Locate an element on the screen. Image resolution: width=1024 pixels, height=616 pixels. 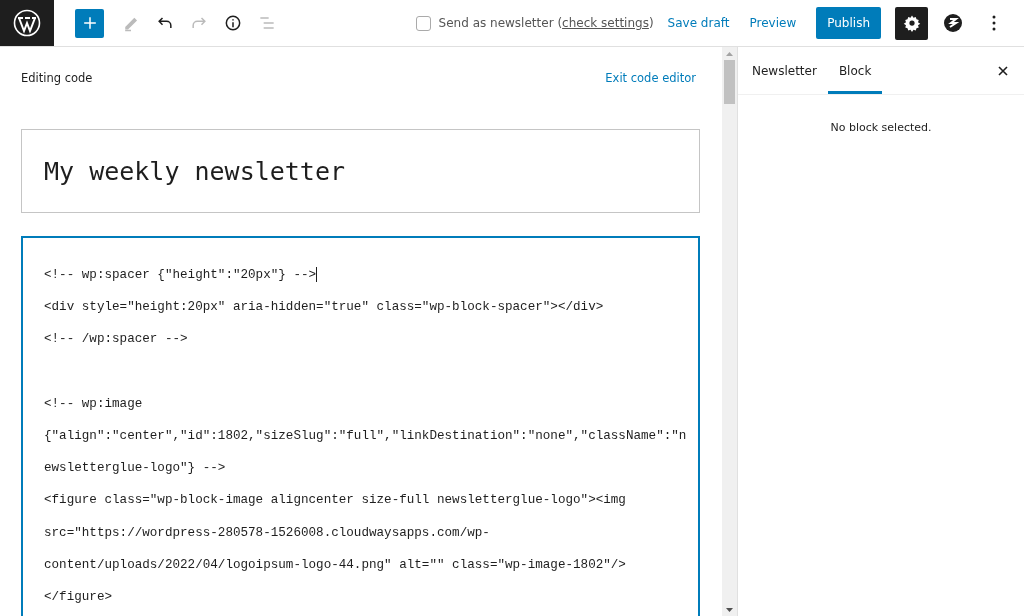
wordpress-logo-icon is located at coordinates (27, 23).